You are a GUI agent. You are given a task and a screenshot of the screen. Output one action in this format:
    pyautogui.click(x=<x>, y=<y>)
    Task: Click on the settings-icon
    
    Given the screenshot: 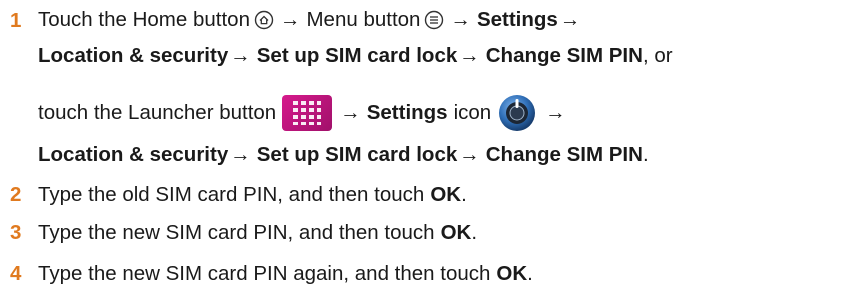 What is the action you would take?
    pyautogui.click(x=517, y=113)
    